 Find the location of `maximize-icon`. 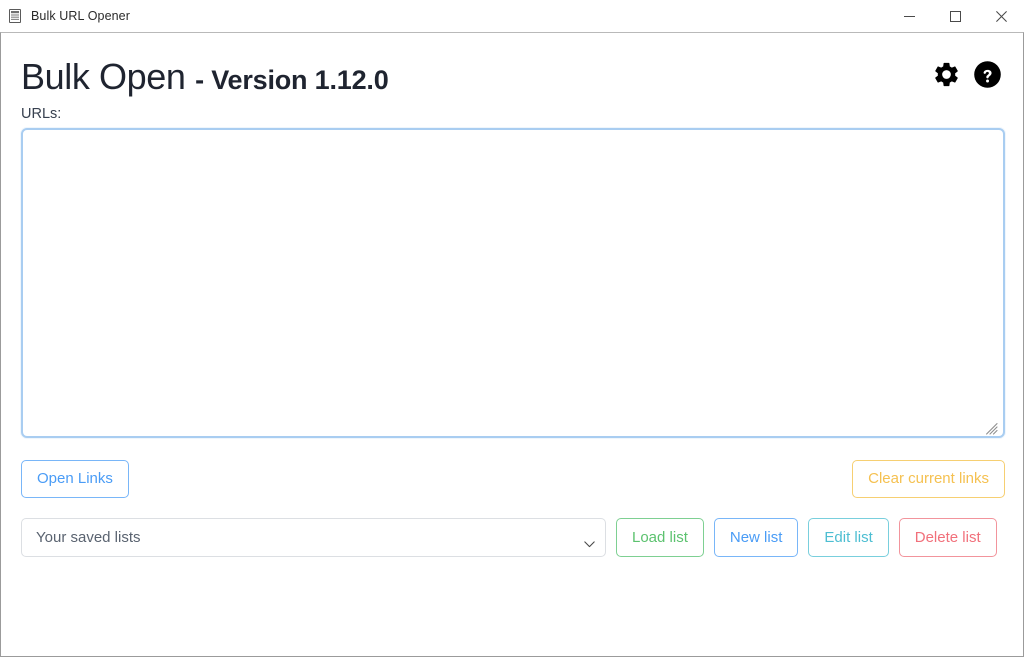

maximize-icon is located at coordinates (955, 16).